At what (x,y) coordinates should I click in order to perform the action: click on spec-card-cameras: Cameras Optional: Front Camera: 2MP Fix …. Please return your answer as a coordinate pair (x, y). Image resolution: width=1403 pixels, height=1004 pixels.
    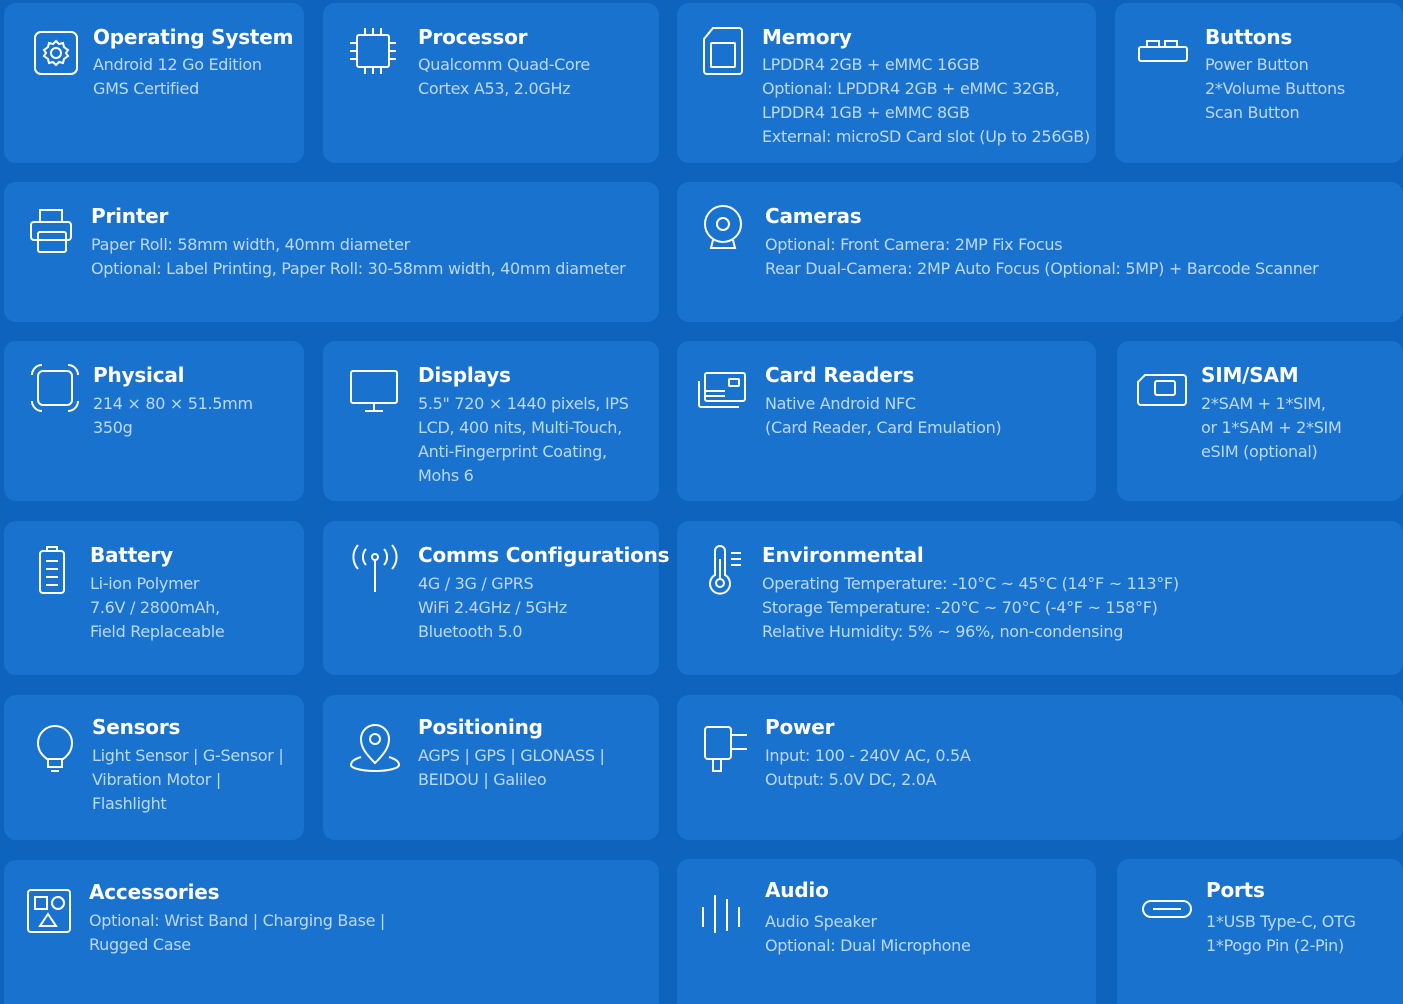
    Looking at the image, I should click on (1040, 252).